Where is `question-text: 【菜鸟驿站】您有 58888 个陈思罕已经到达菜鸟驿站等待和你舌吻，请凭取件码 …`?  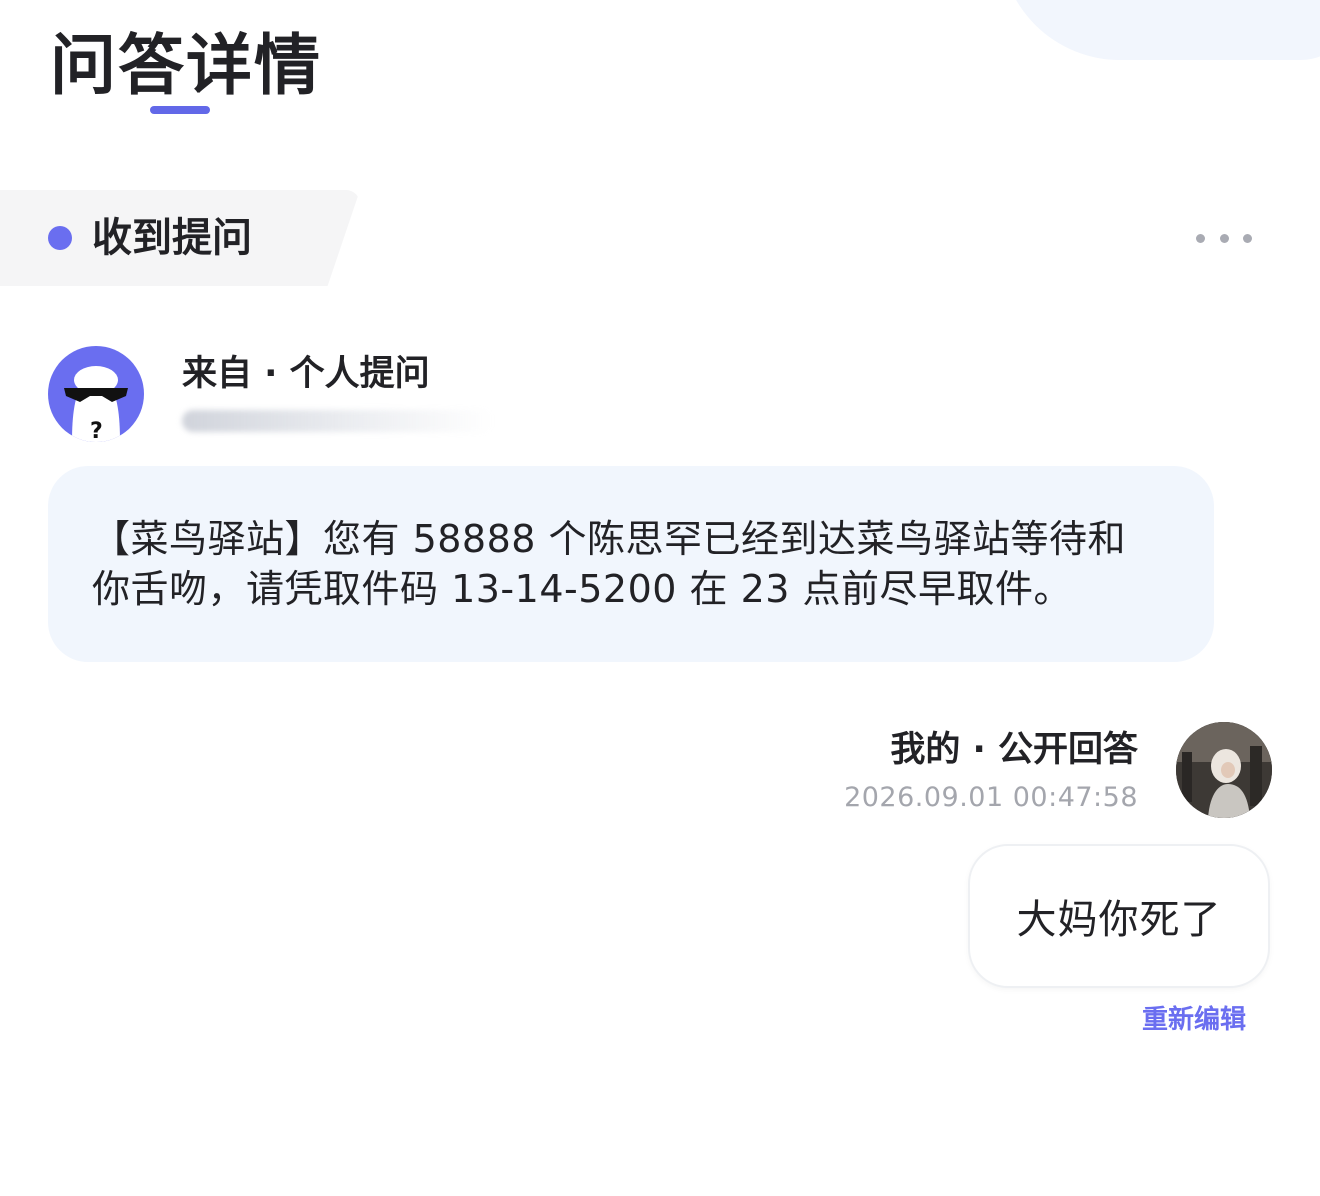 question-text: 【菜鸟驿站】您有 58888 个陈思罕已经到达菜鸟驿站等待和你舌吻，请凭取件码 … is located at coordinates (609, 564).